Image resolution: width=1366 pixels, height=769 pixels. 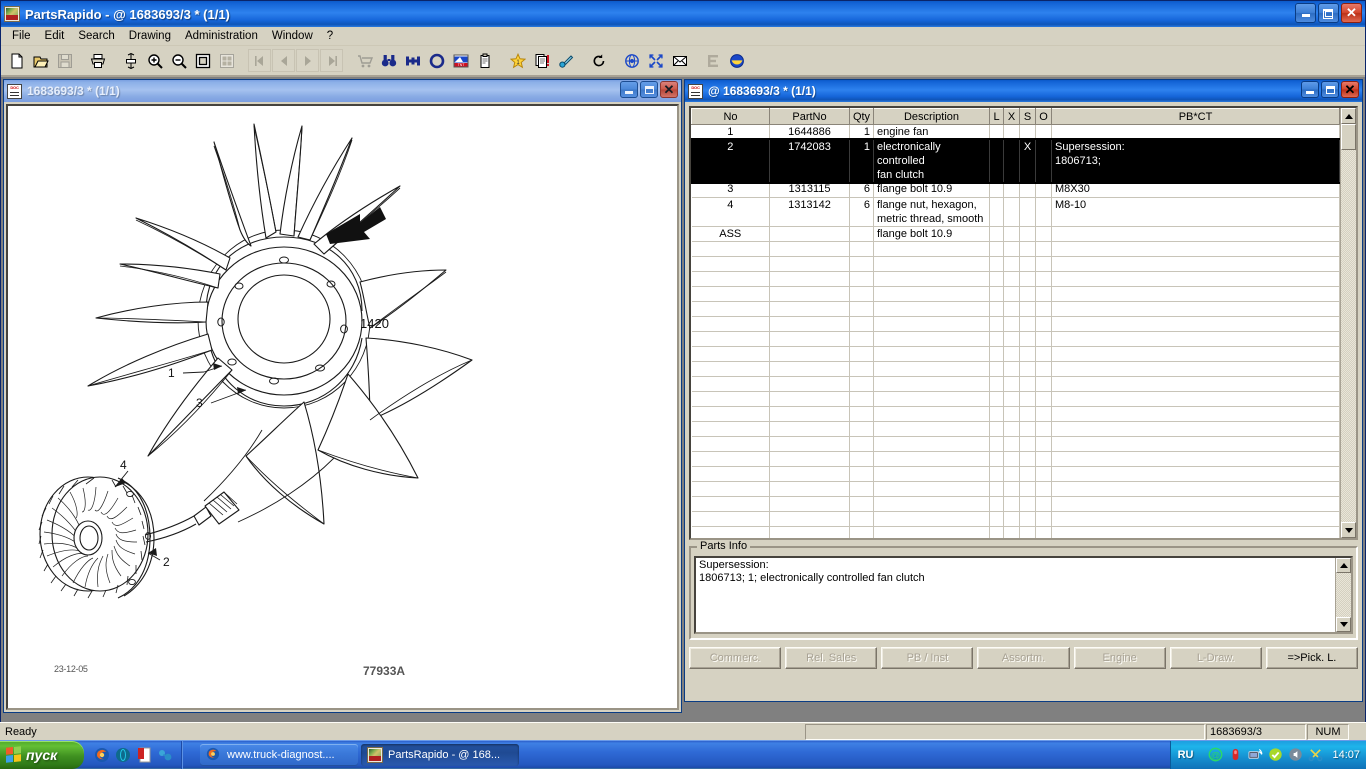 What do you see at coordinates (679, 60) in the screenshot?
I see `mail-icon` at bounding box center [679, 60].